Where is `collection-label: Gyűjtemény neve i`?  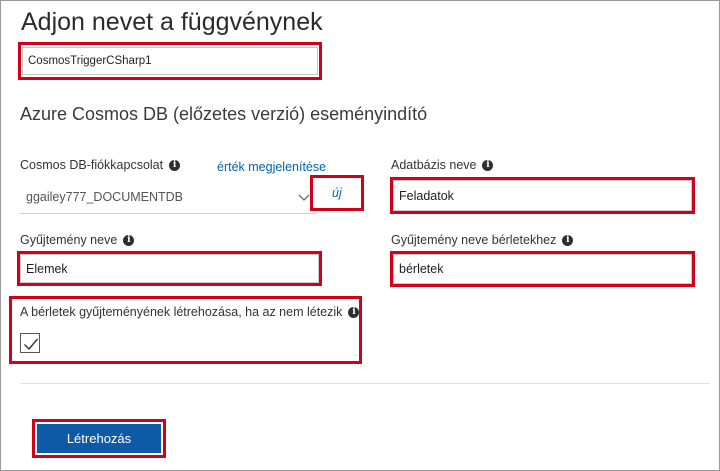 collection-label: Gyűjtemény neve i is located at coordinates (77, 240).